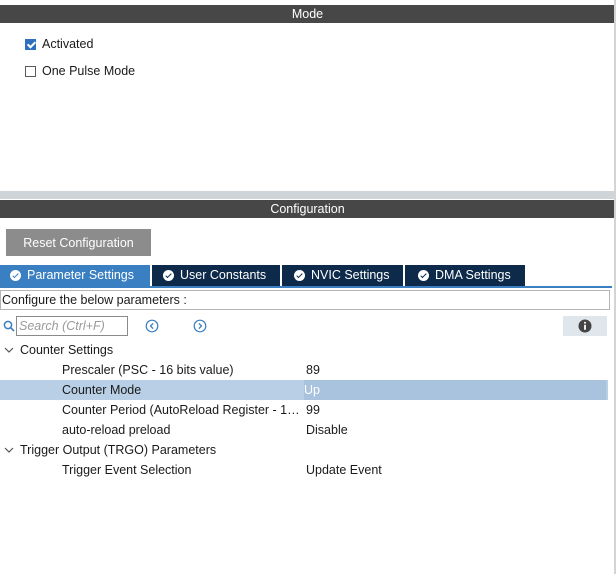  Describe the element at coordinates (455, 390) in the screenshot. I see `param-value: Up` at that location.